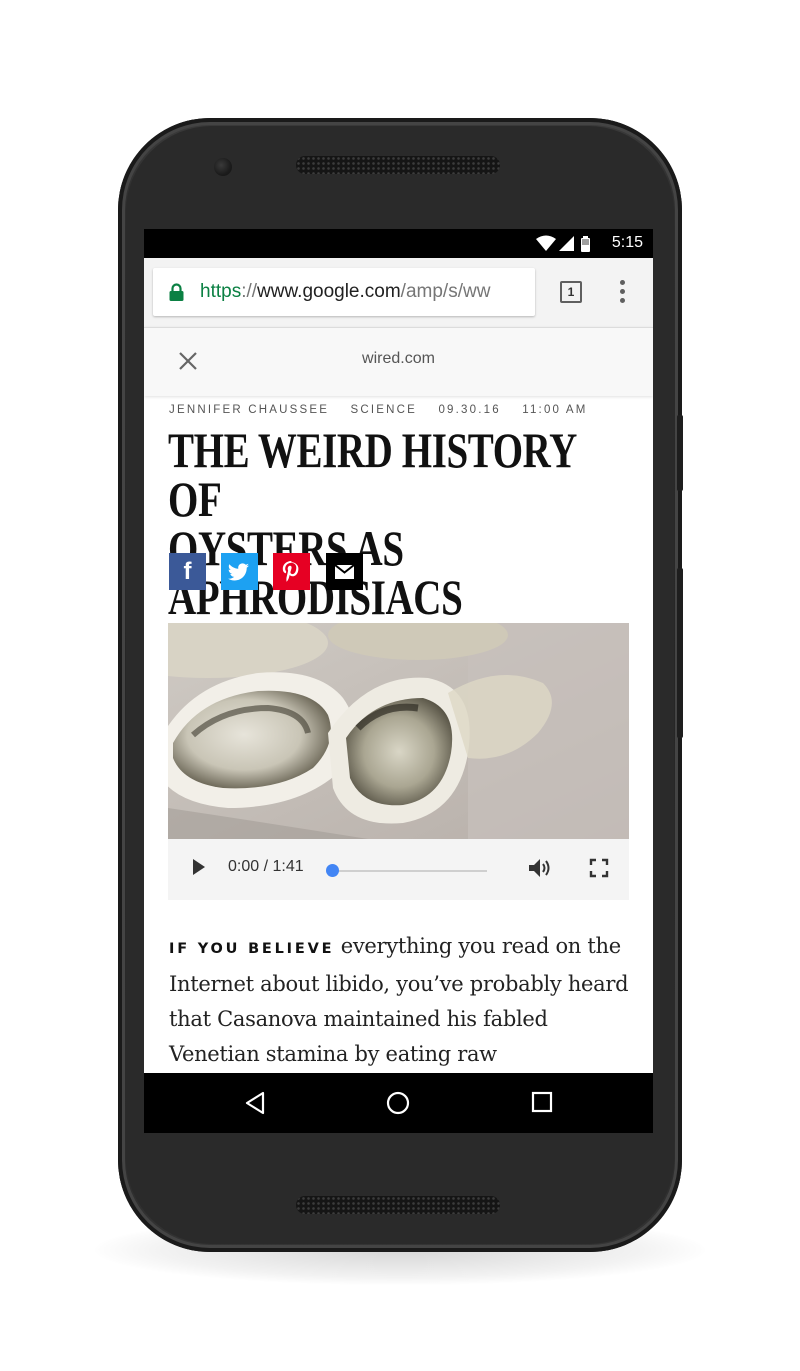 This screenshot has width=800, height=1371. I want to click on play-icon, so click(199, 867).